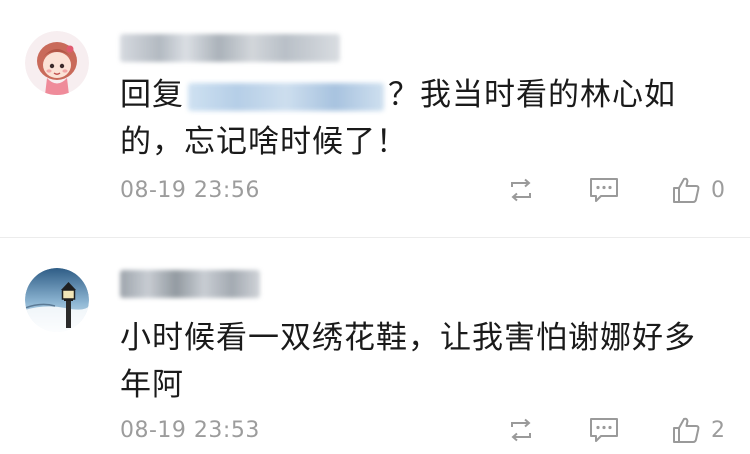  Describe the element at coordinates (286, 96) in the screenshot. I see `mention-redacted` at that location.